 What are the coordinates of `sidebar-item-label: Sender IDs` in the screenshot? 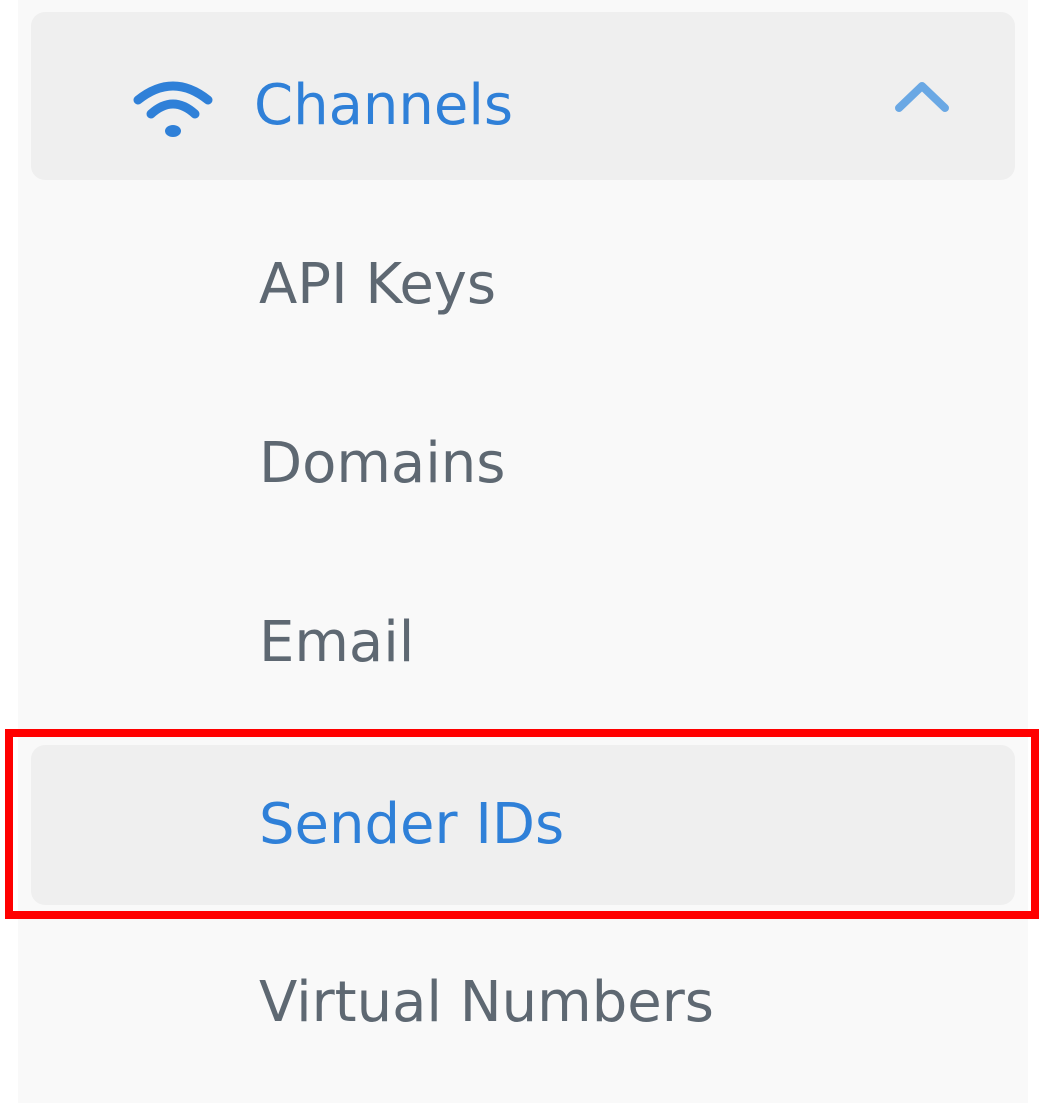 It's located at (412, 824).